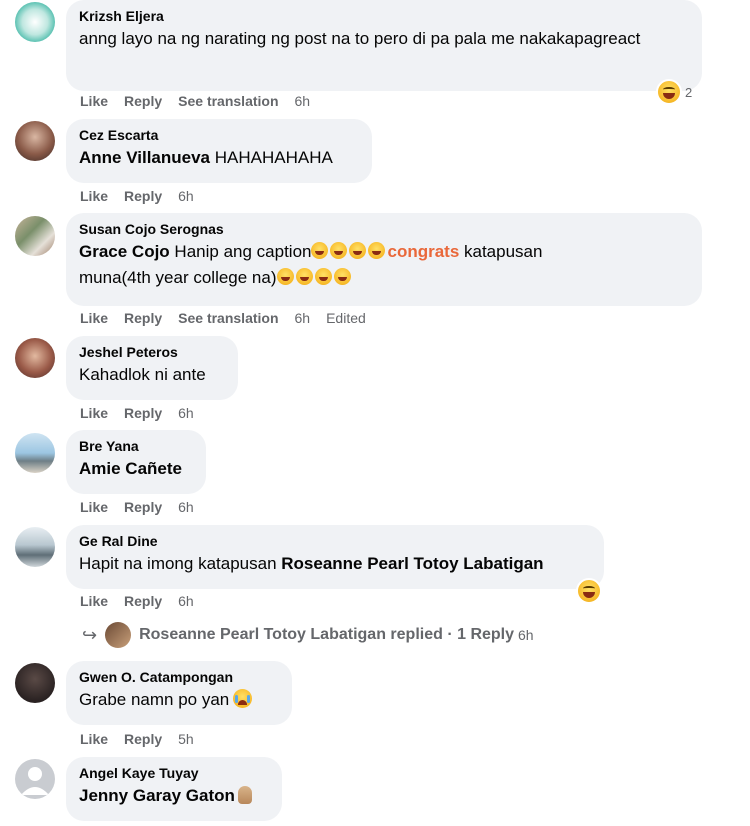 Image resolution: width=750 pixels, height=826 pixels. Describe the element at coordinates (174, 773) in the screenshot. I see `comment-author: Angel Kaye Tuyay` at that location.